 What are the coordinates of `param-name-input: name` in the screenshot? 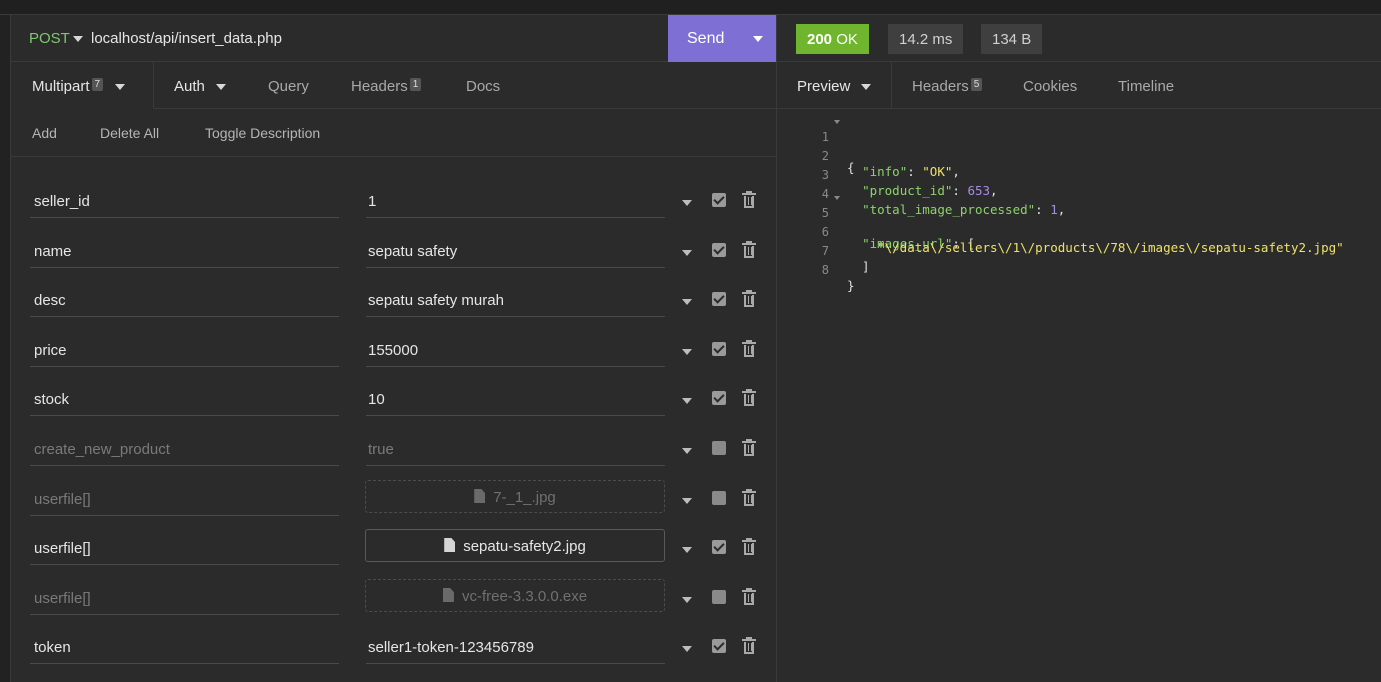 It's located at (184, 251).